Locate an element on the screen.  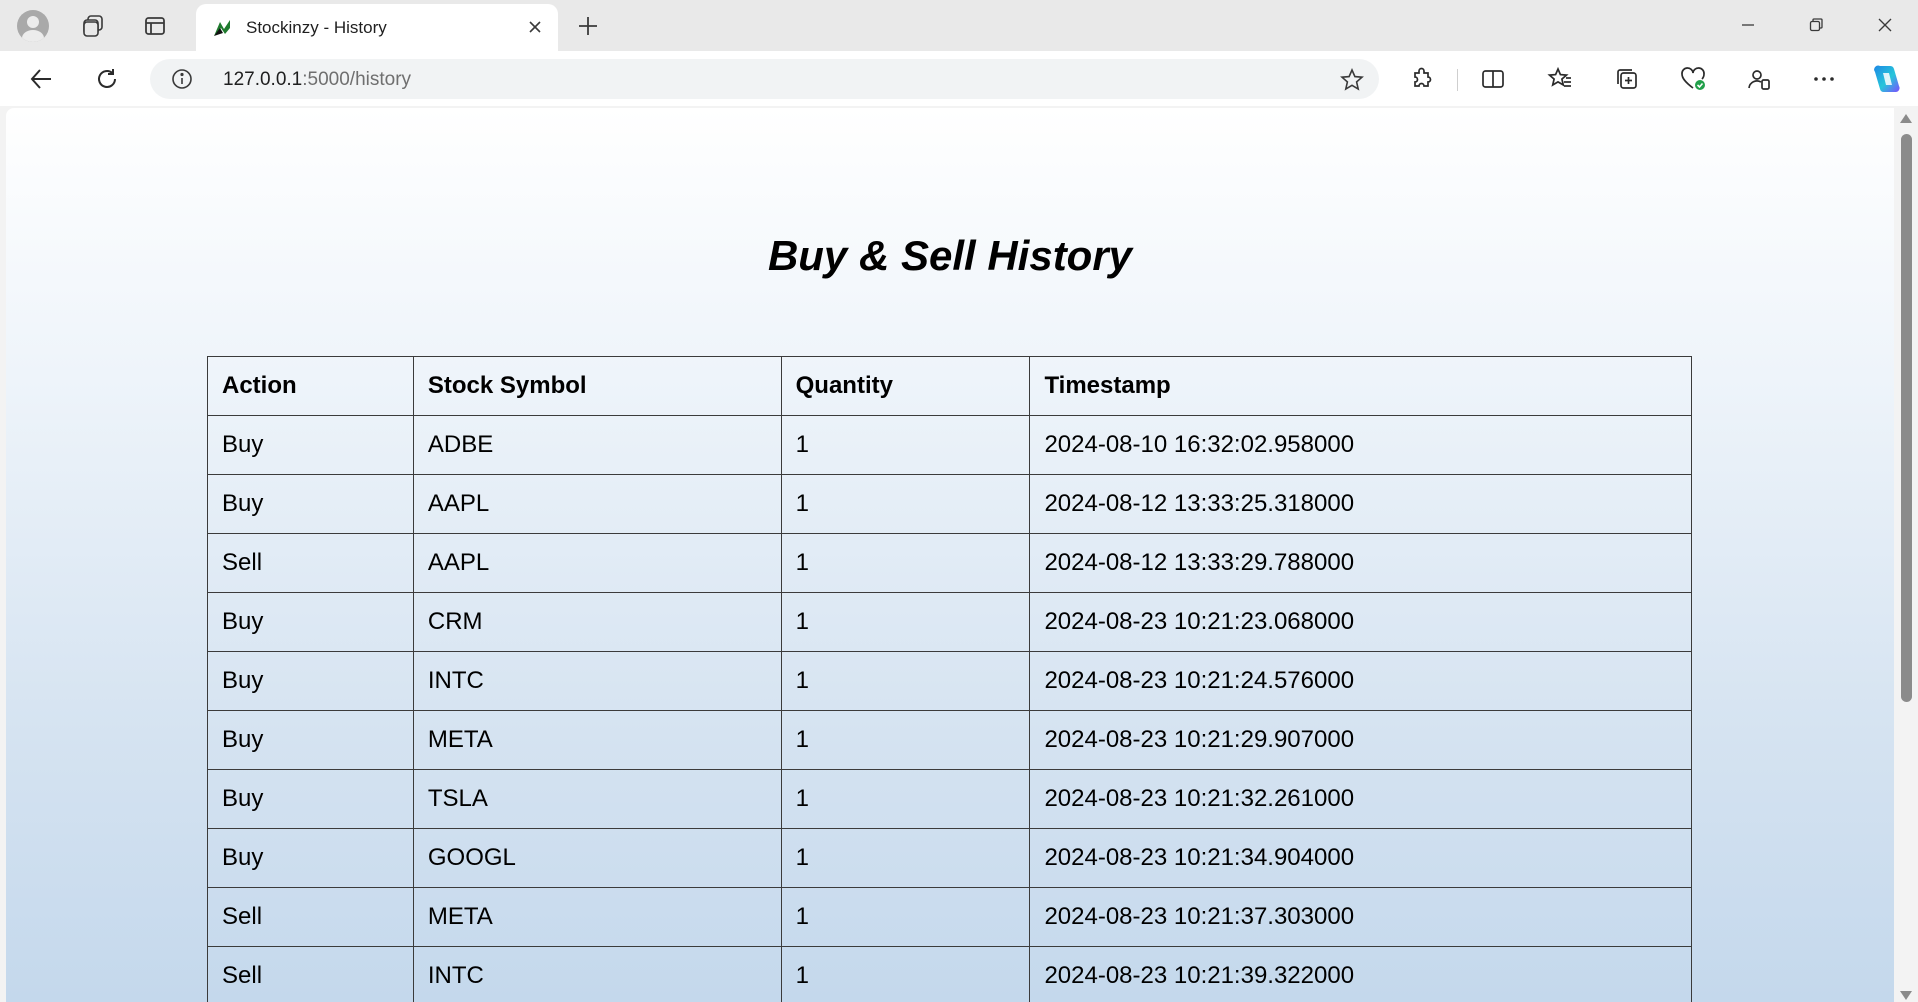
table-row: Buy META 1 2024-08-23 10:21:29.907000 is located at coordinates (949, 740).